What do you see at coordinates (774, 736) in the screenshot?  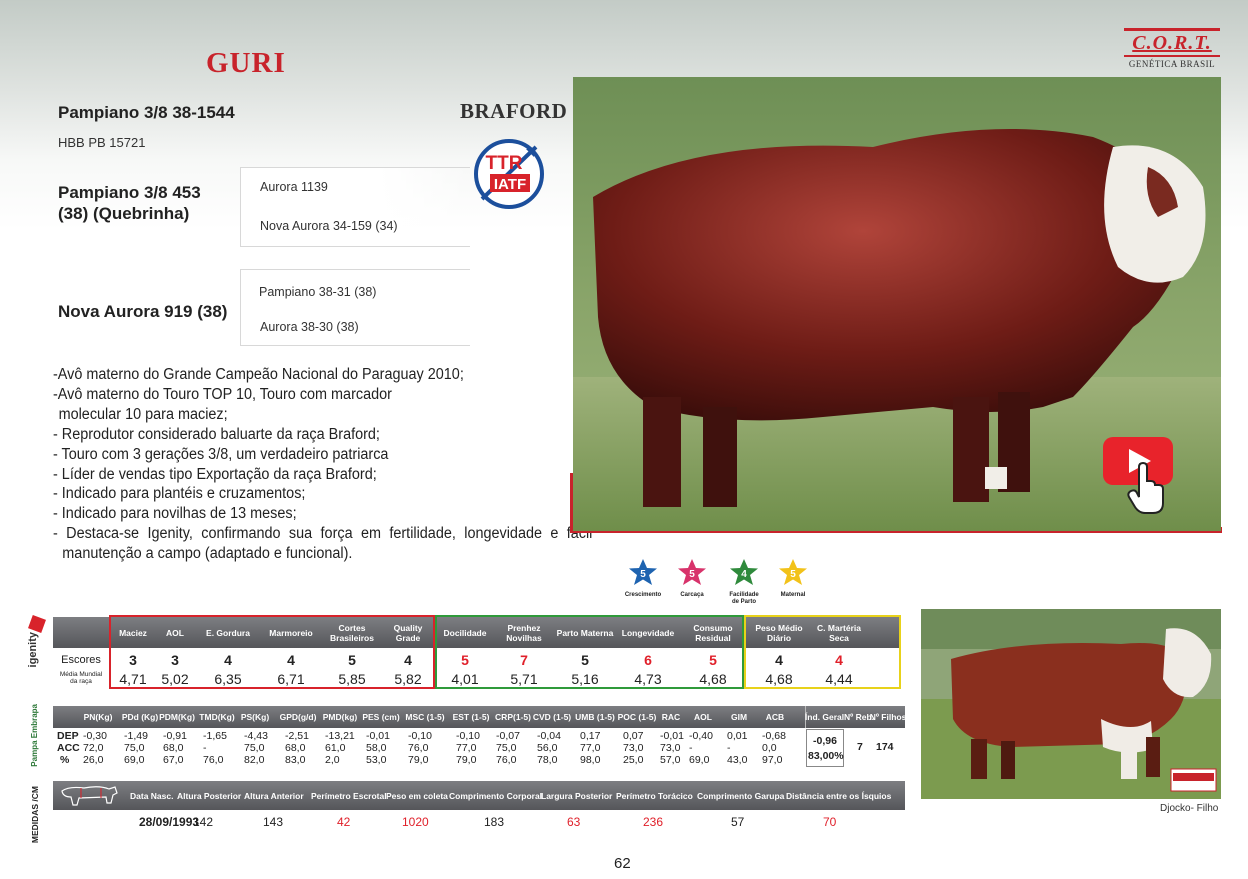 I see `dep-cell: -0,68` at bounding box center [774, 736].